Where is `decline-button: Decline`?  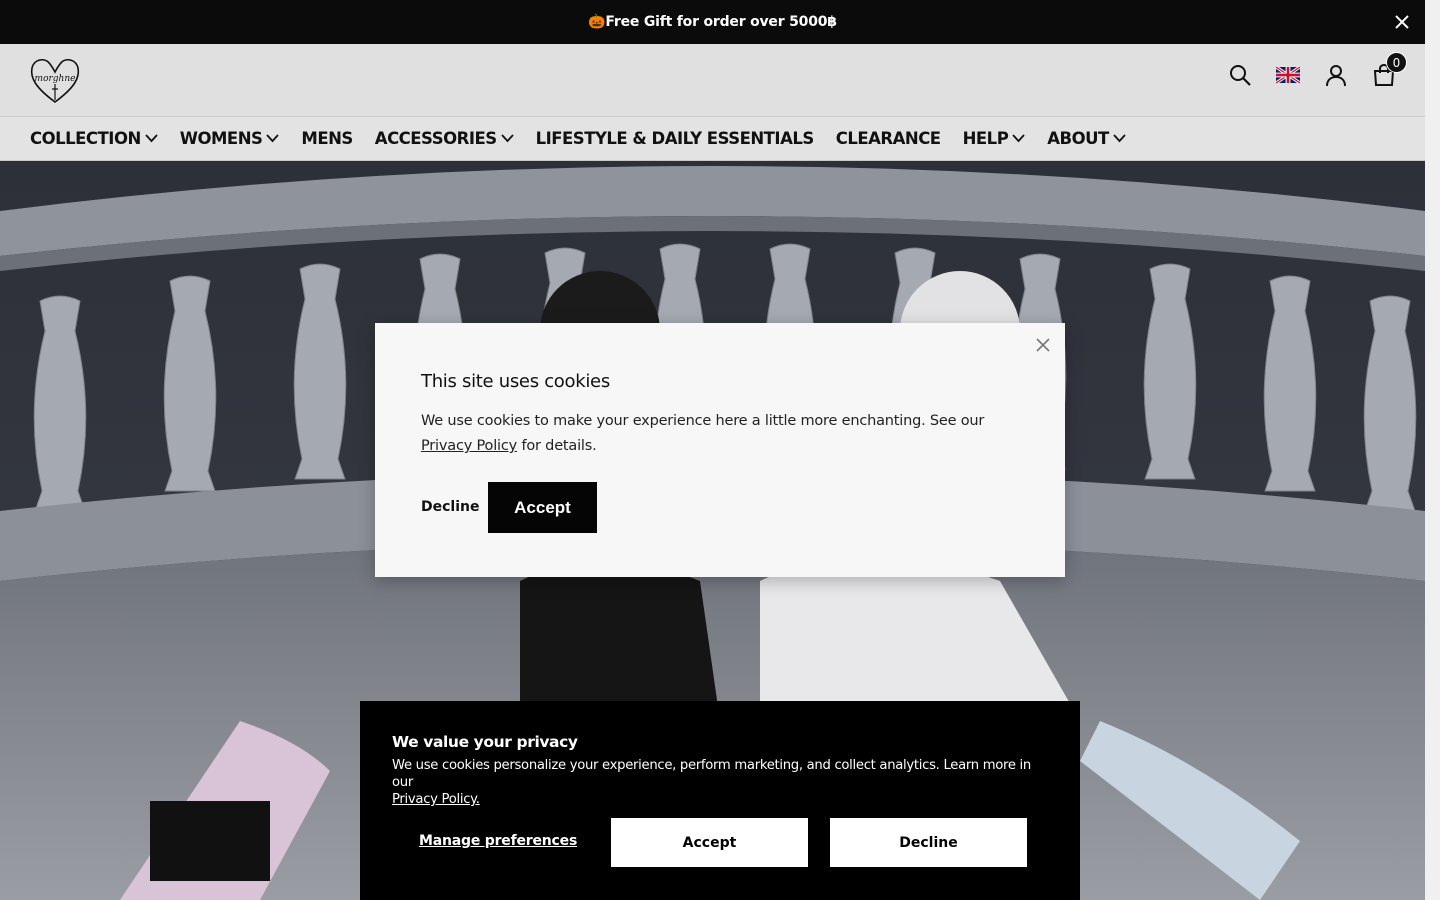 decline-button: Decline is located at coordinates (450, 507).